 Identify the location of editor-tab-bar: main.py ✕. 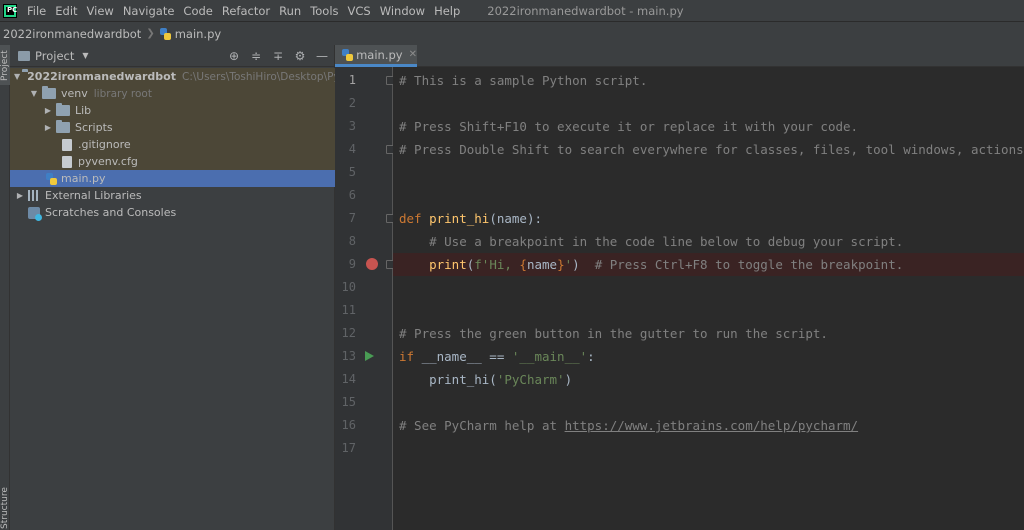
(679, 56).